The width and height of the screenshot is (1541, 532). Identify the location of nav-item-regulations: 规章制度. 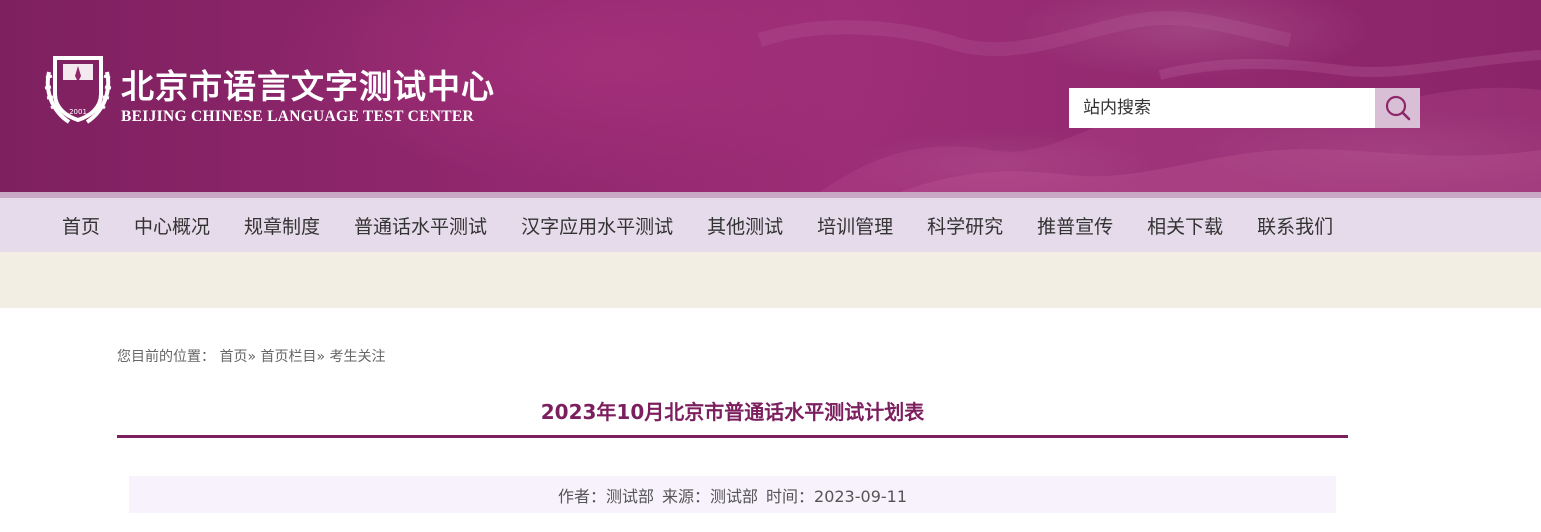
(282, 225).